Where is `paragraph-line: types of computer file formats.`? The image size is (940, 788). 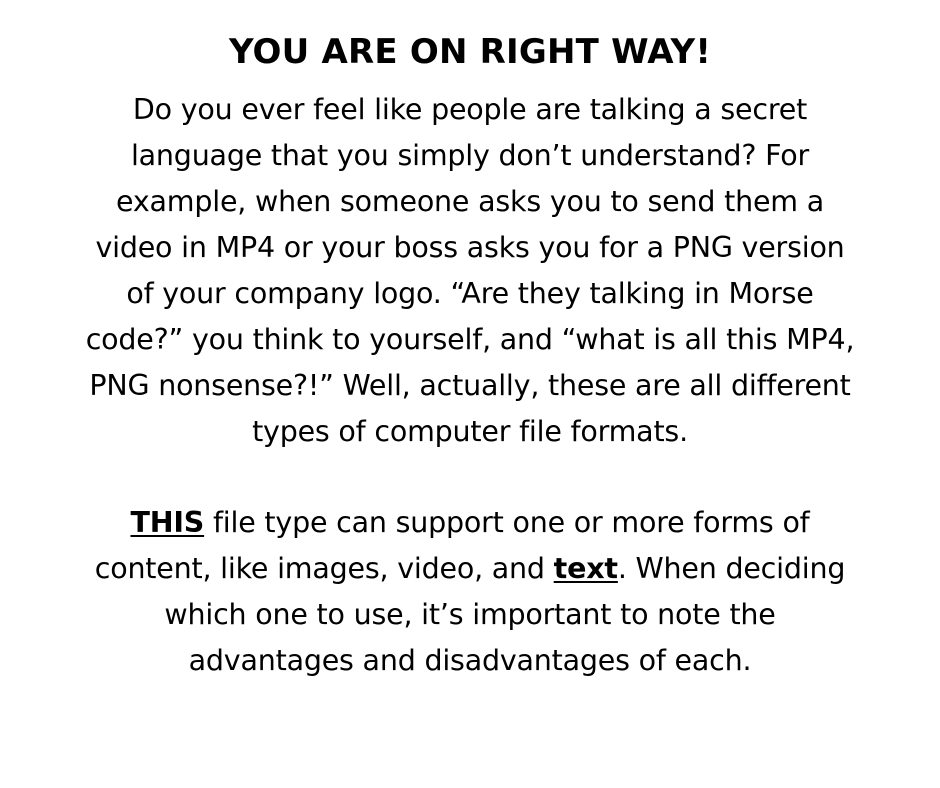 paragraph-line: types of computer file formats. is located at coordinates (470, 431).